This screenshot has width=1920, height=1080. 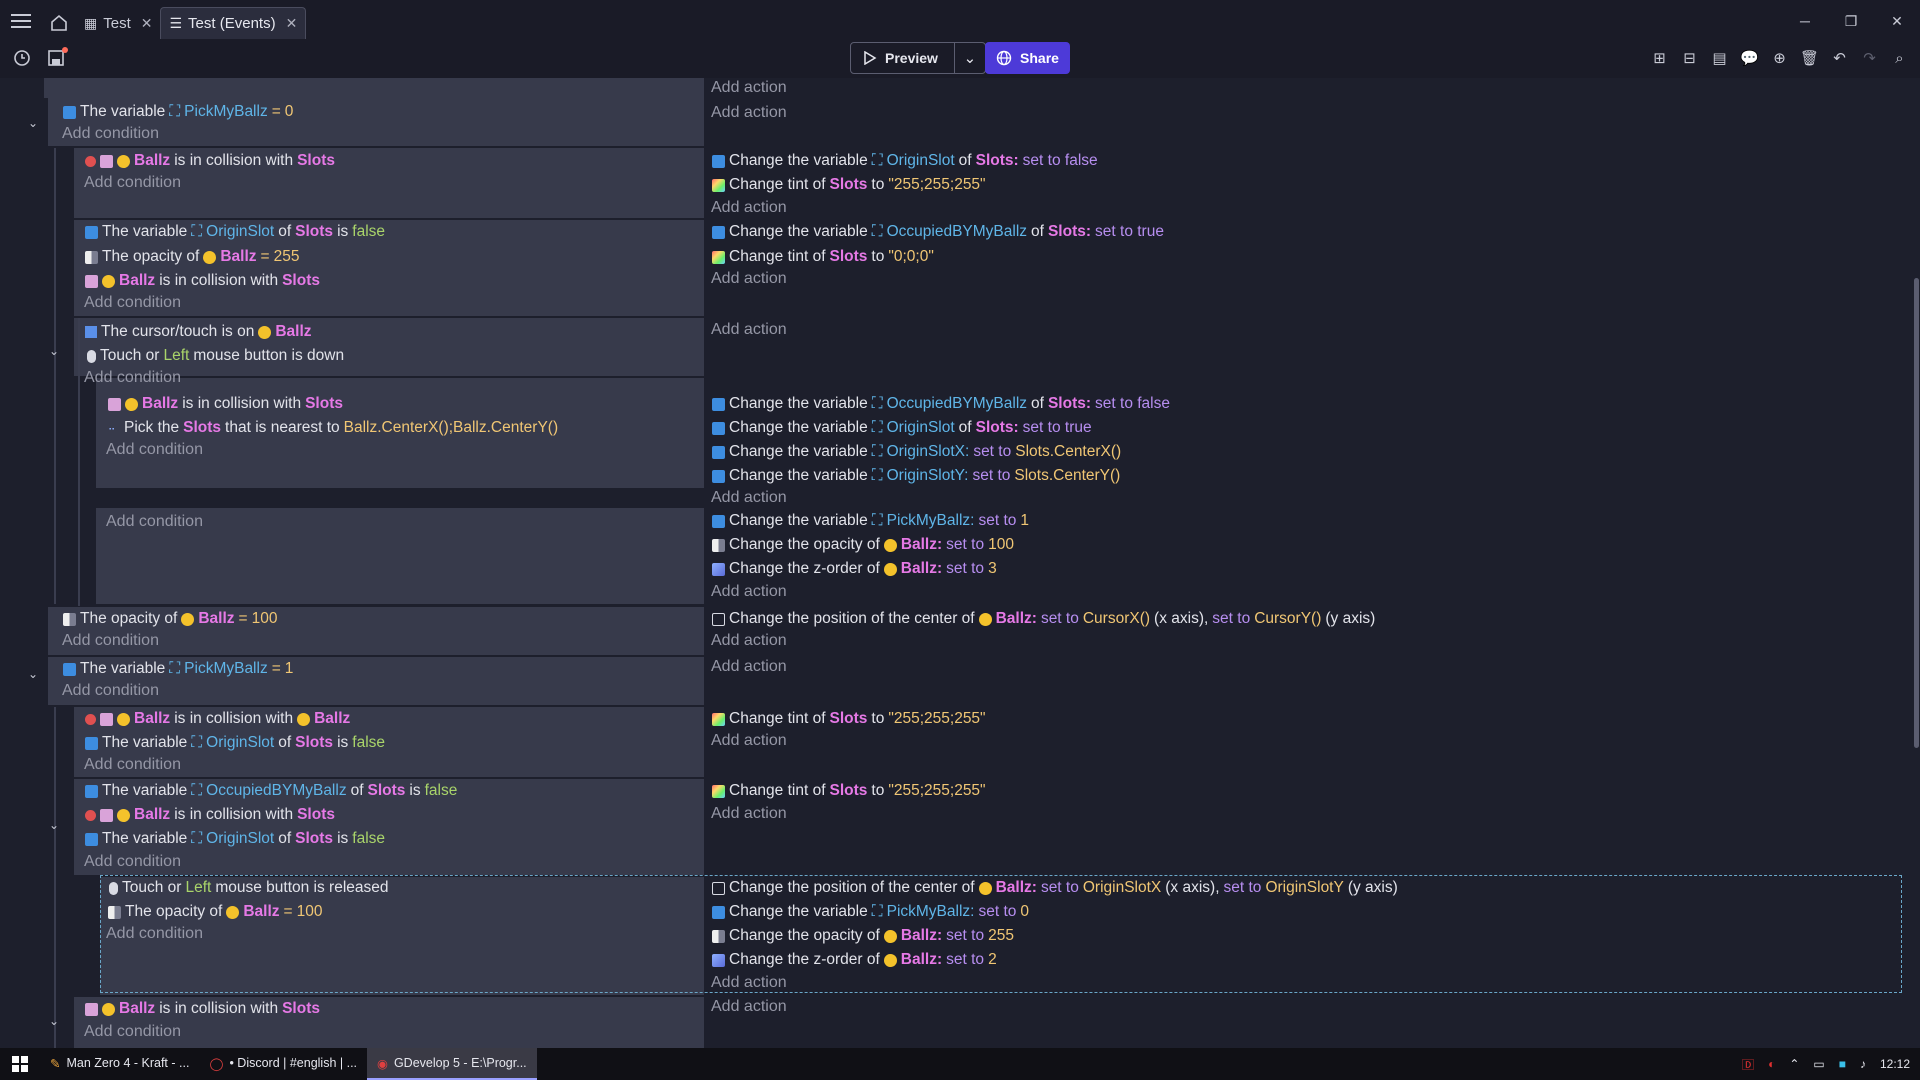 I want to click on tab-test: ▦ Test ✕, so click(x=118, y=23).